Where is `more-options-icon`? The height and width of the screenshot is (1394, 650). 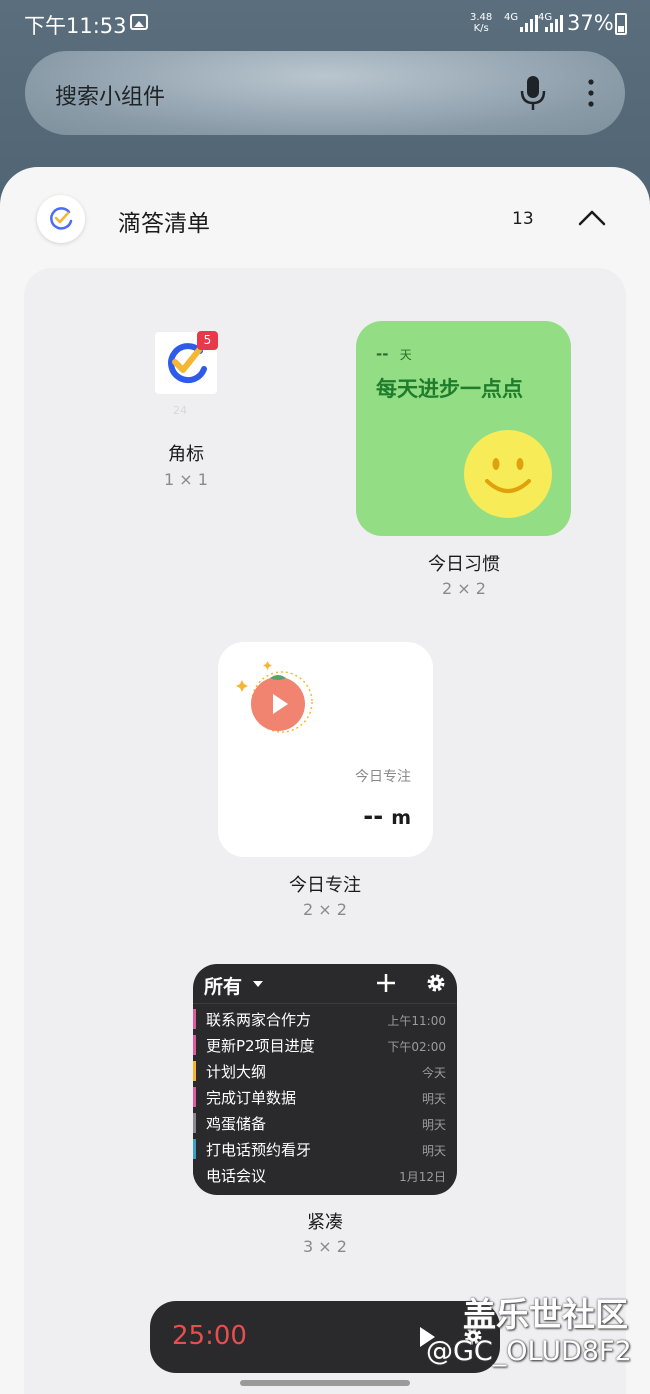 more-options-icon is located at coordinates (591, 93).